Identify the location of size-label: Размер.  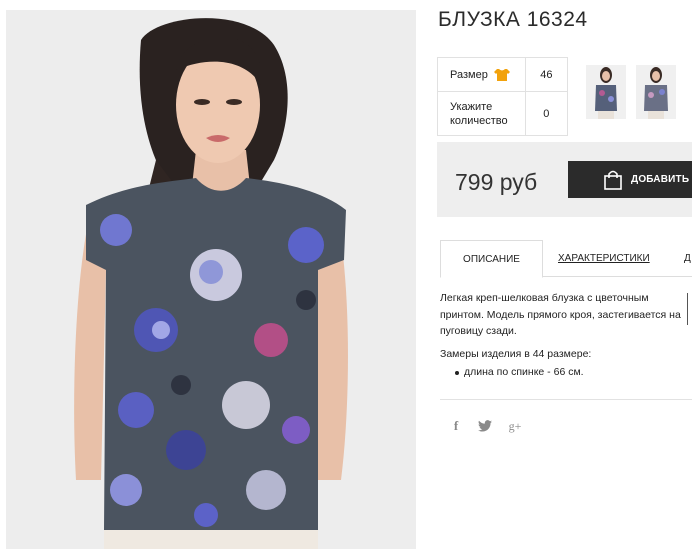
(469, 74).